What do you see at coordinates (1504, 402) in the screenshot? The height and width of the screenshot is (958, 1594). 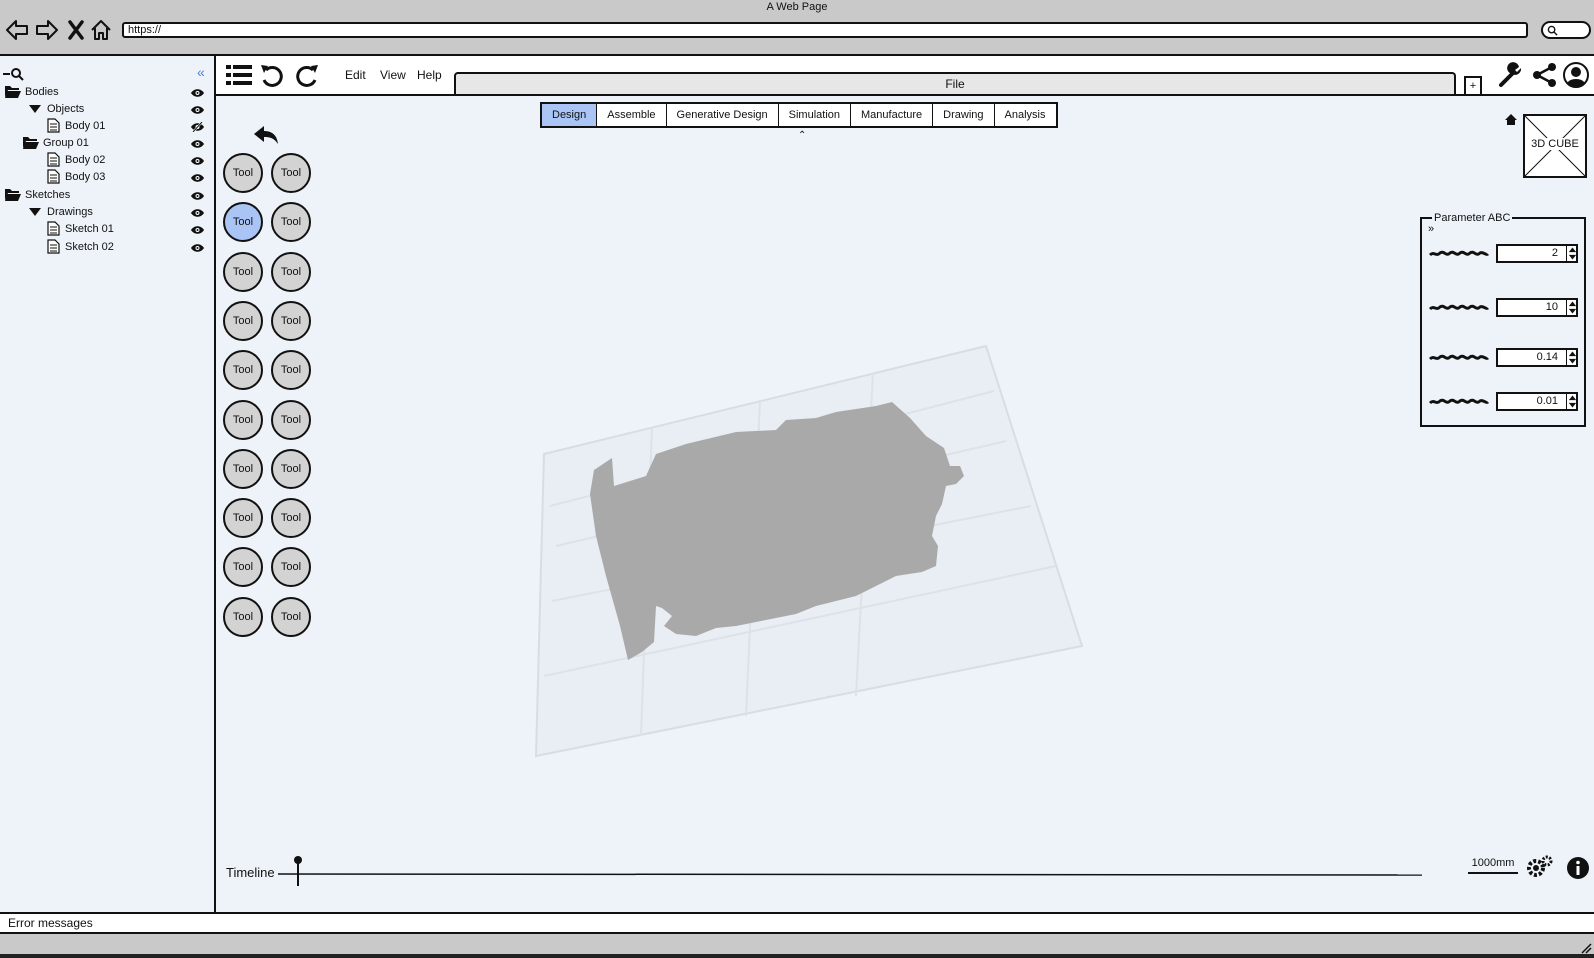 I see `parameter-row: 0.01` at bounding box center [1504, 402].